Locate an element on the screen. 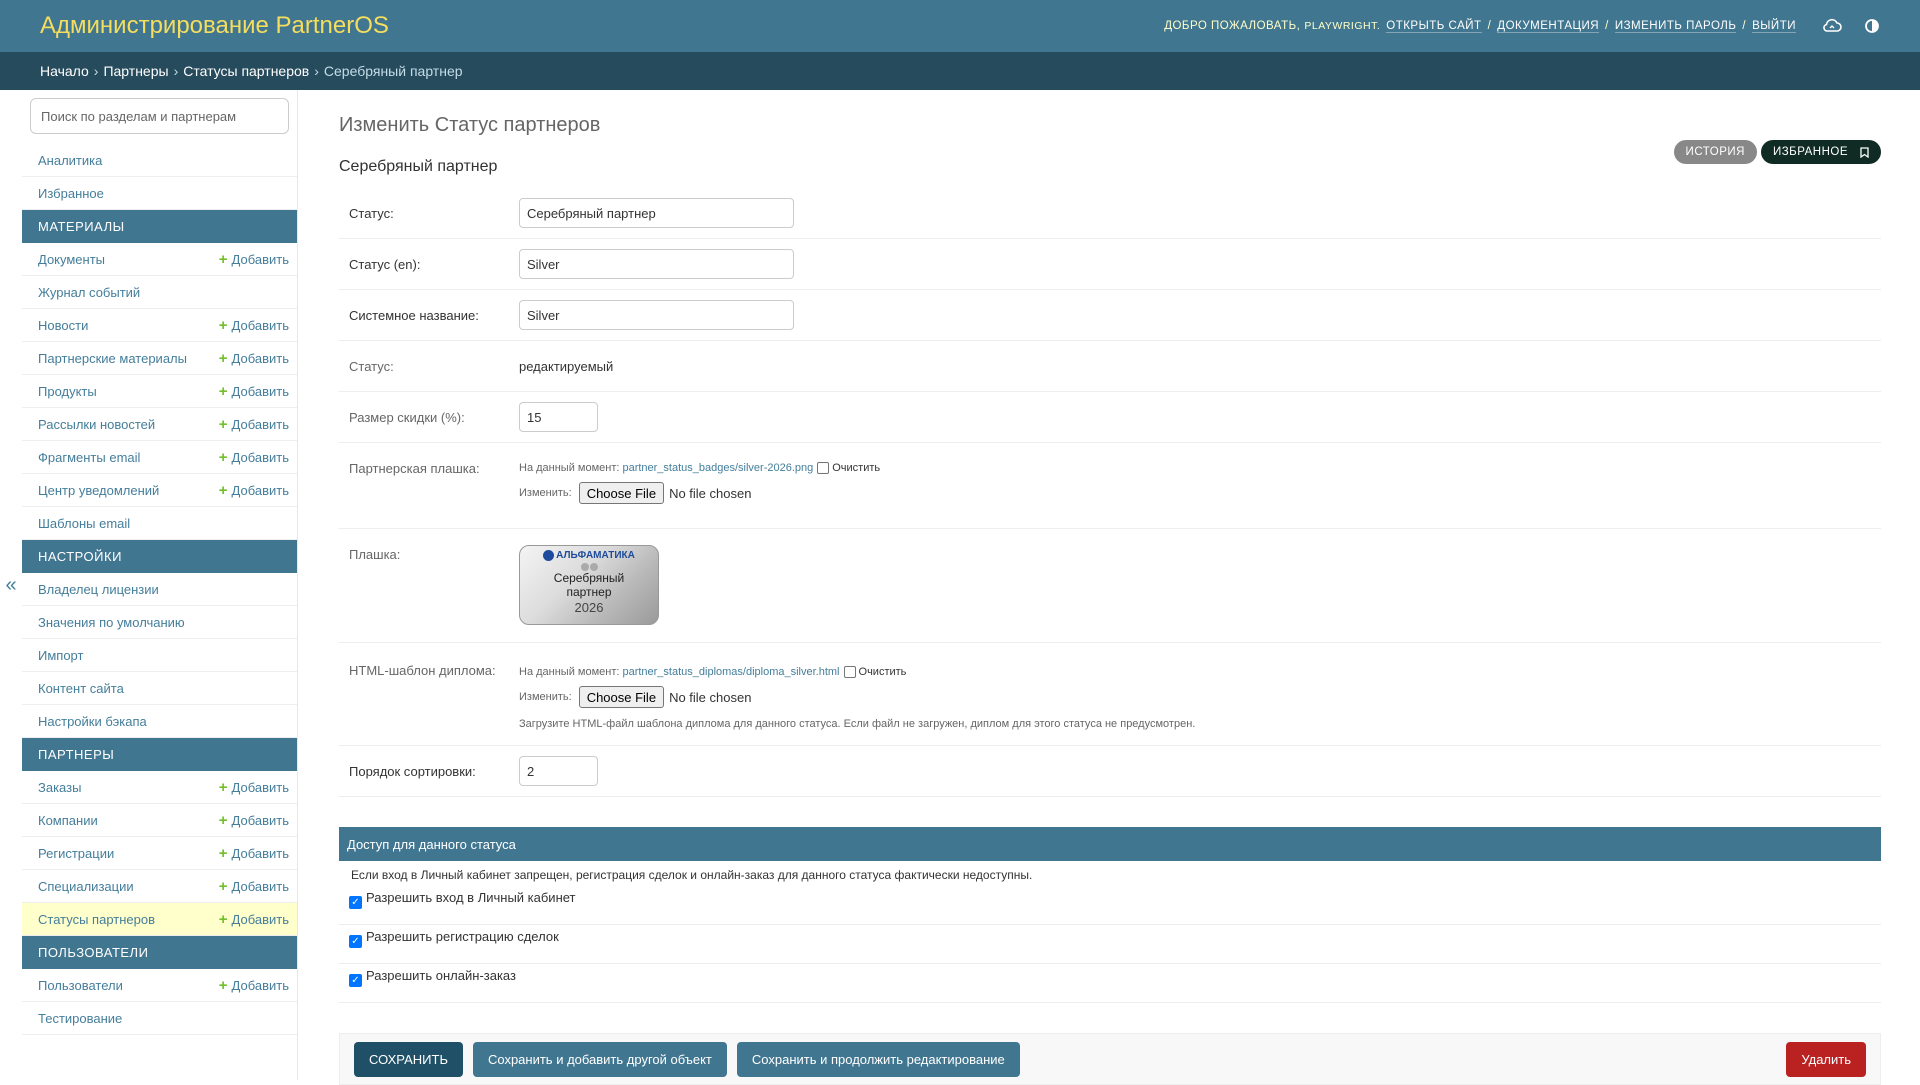 This screenshot has height=1085, width=1920. sidebar-item-label: Шаблоны email is located at coordinates (84, 523).